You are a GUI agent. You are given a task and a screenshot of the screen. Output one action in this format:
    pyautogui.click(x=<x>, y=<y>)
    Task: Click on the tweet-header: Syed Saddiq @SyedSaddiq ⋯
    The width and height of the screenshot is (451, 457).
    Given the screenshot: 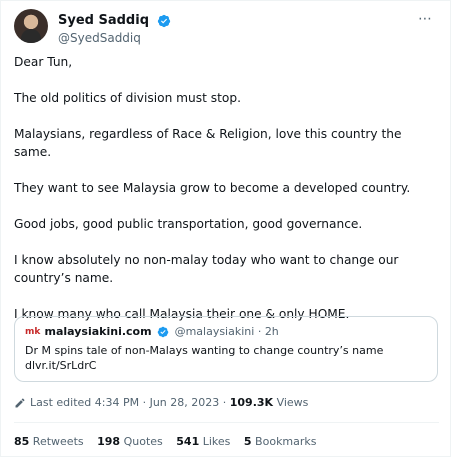 What is the action you would take?
    pyautogui.click(x=226, y=27)
    